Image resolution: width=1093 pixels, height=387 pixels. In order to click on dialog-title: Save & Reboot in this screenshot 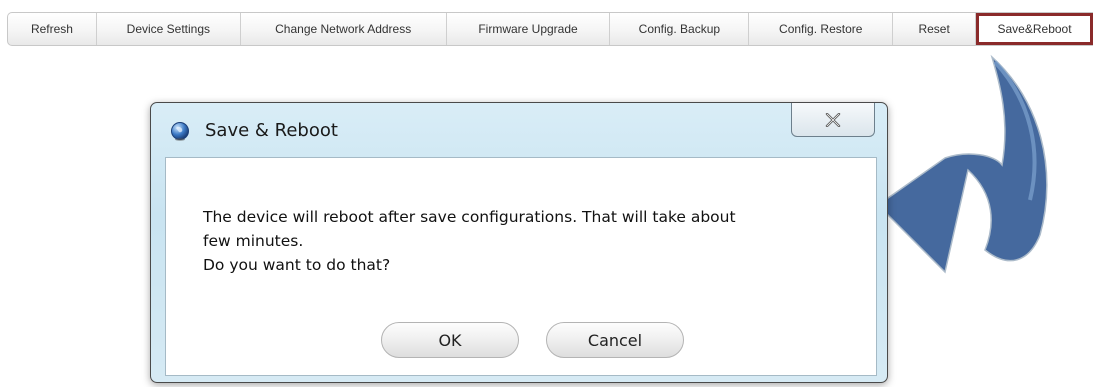, I will do `click(271, 130)`.